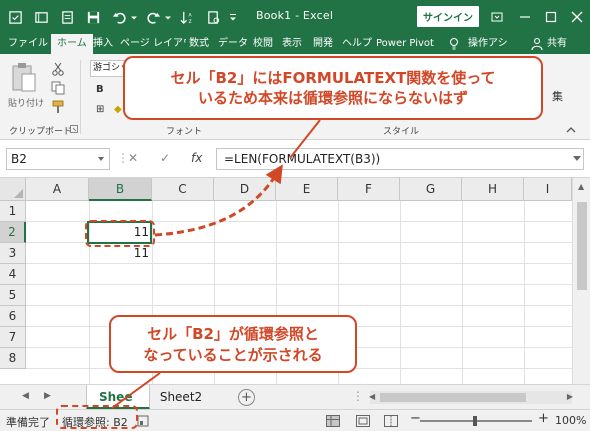  I want to click on horizontal-scrollbar: ◀ ▶, so click(471, 397).